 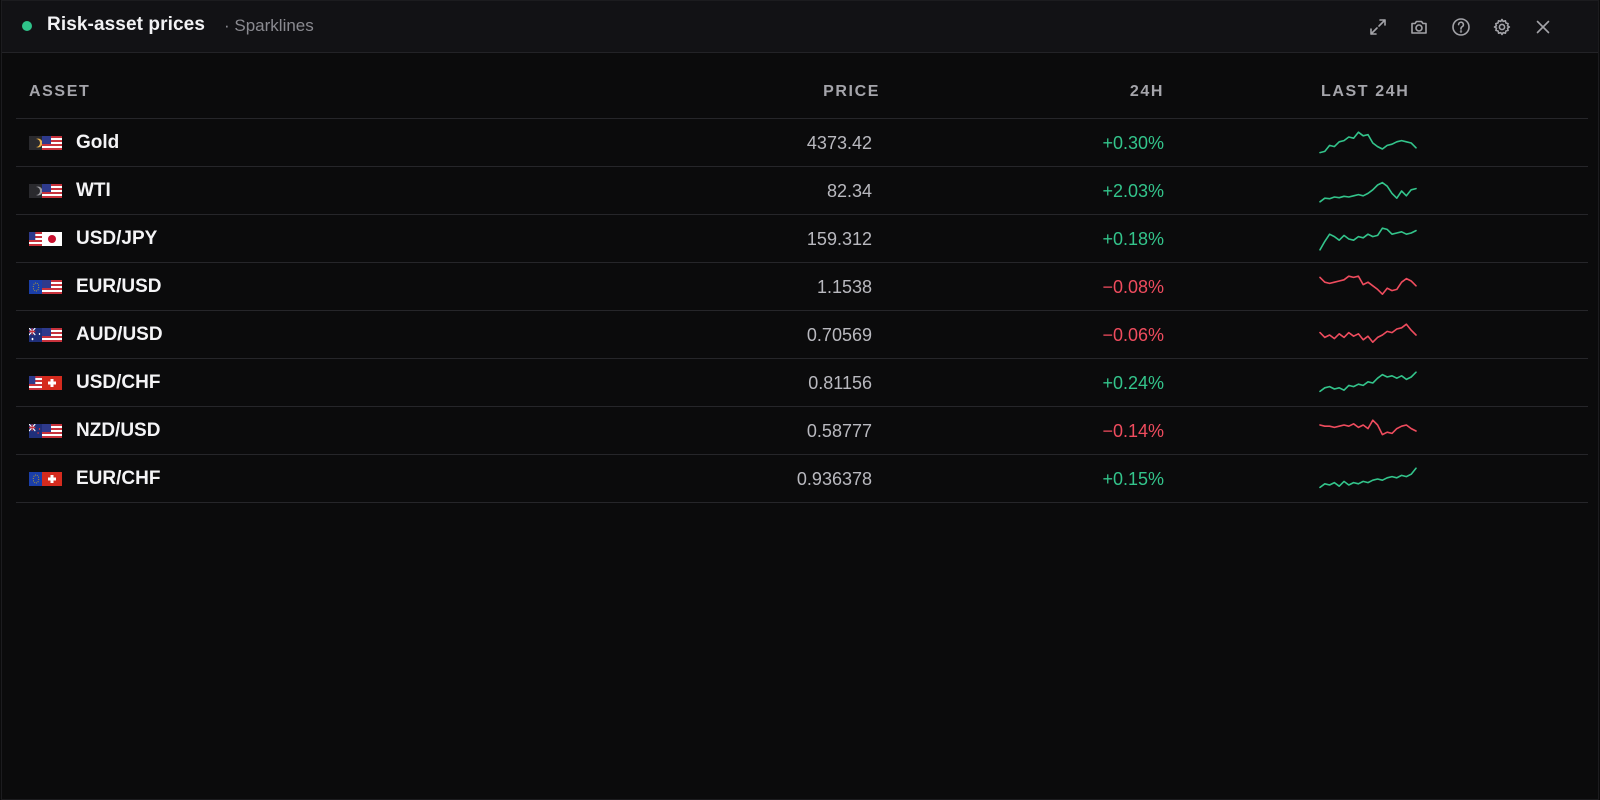 What do you see at coordinates (839, 335) in the screenshot?
I see `asset-price: 0.70569` at bounding box center [839, 335].